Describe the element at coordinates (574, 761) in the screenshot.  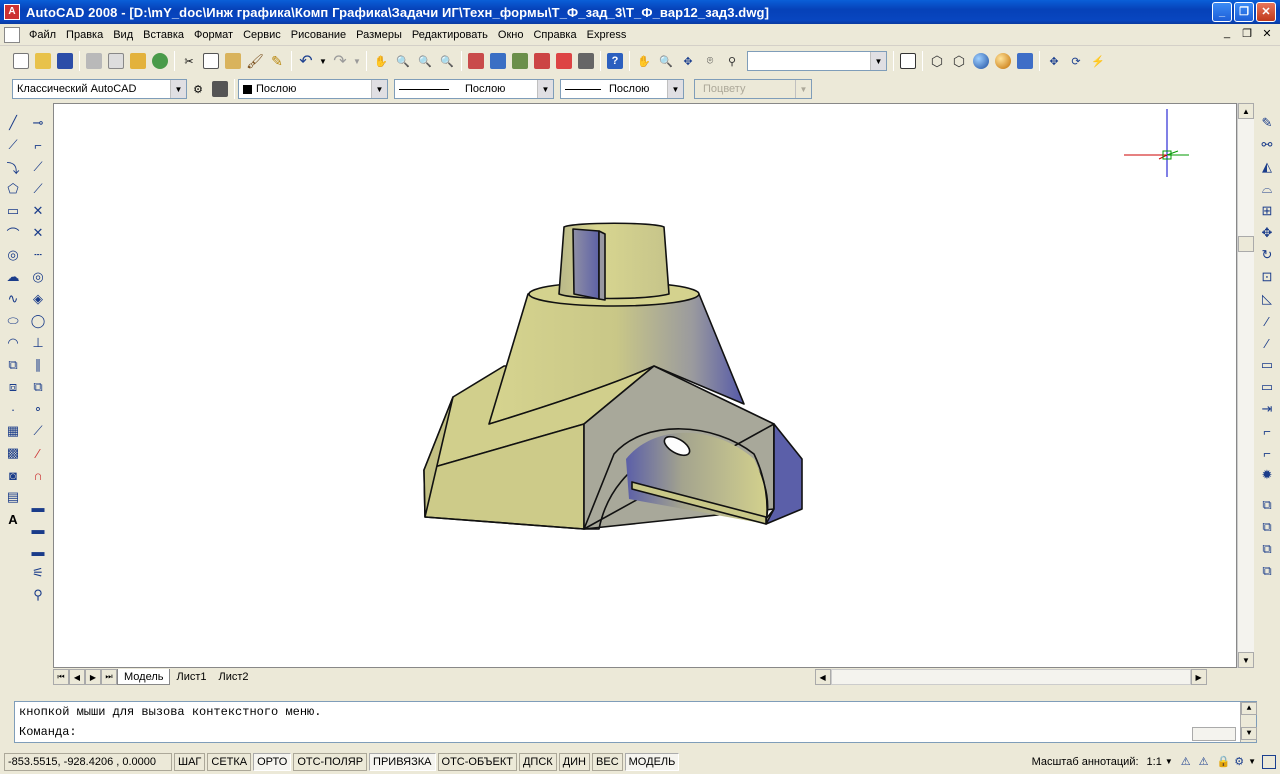
I see `dyn-toggle: ДИН` at that location.